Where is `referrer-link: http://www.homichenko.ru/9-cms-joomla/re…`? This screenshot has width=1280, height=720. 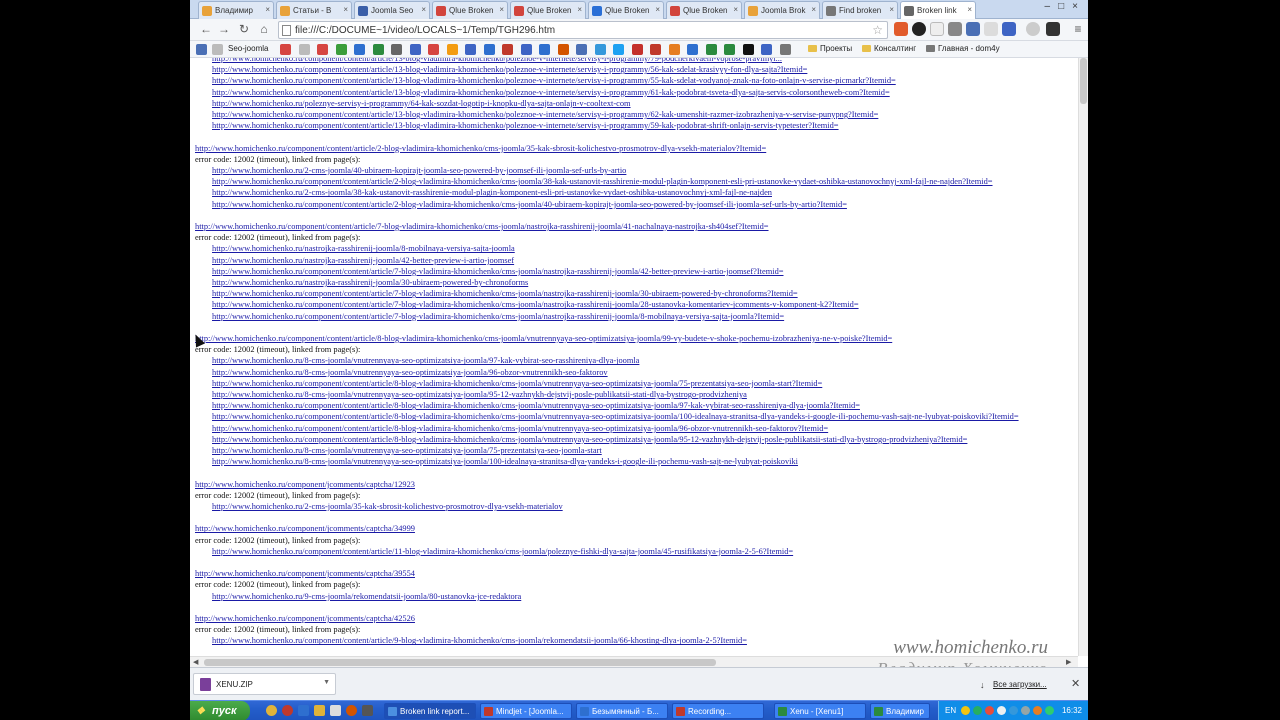
referrer-link: http://www.homichenko.ru/9-cms-joomla/re… is located at coordinates (366, 596).